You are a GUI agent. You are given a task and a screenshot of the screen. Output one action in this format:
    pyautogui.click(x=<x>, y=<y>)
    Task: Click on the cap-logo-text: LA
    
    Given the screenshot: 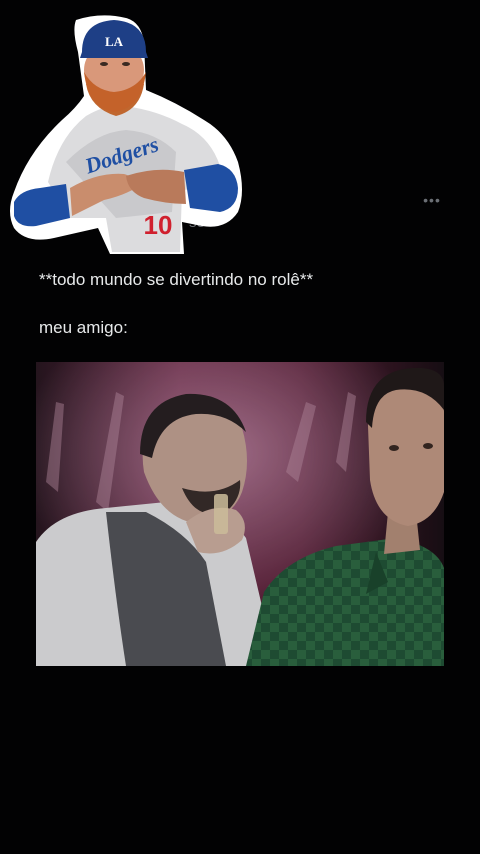 What is the action you would take?
    pyautogui.click(x=114, y=41)
    